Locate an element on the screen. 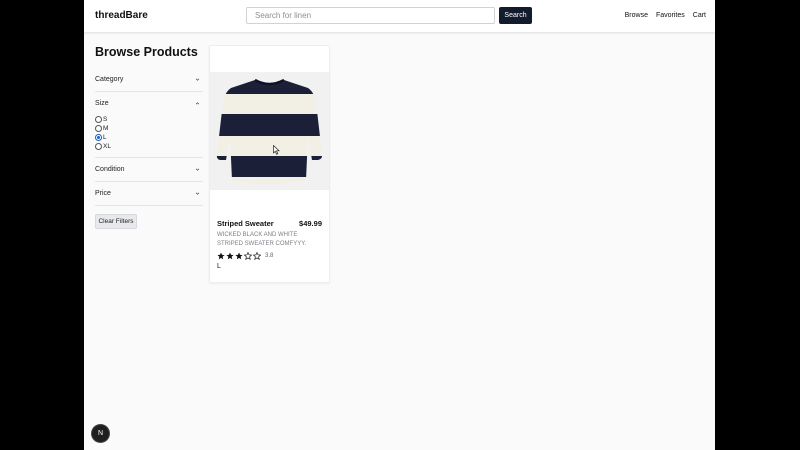 This screenshot has height=450, width=800. search-button: Search is located at coordinates (515, 15).